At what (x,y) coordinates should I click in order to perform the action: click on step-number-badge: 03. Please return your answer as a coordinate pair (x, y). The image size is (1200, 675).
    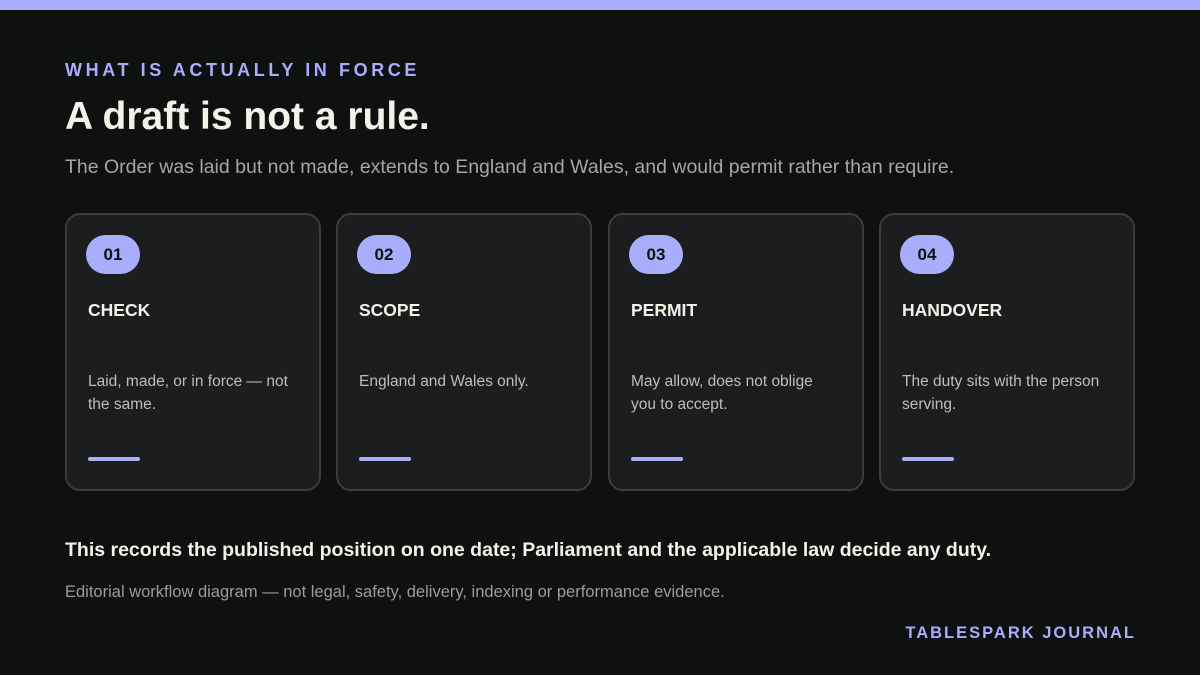
    Looking at the image, I should click on (656, 254).